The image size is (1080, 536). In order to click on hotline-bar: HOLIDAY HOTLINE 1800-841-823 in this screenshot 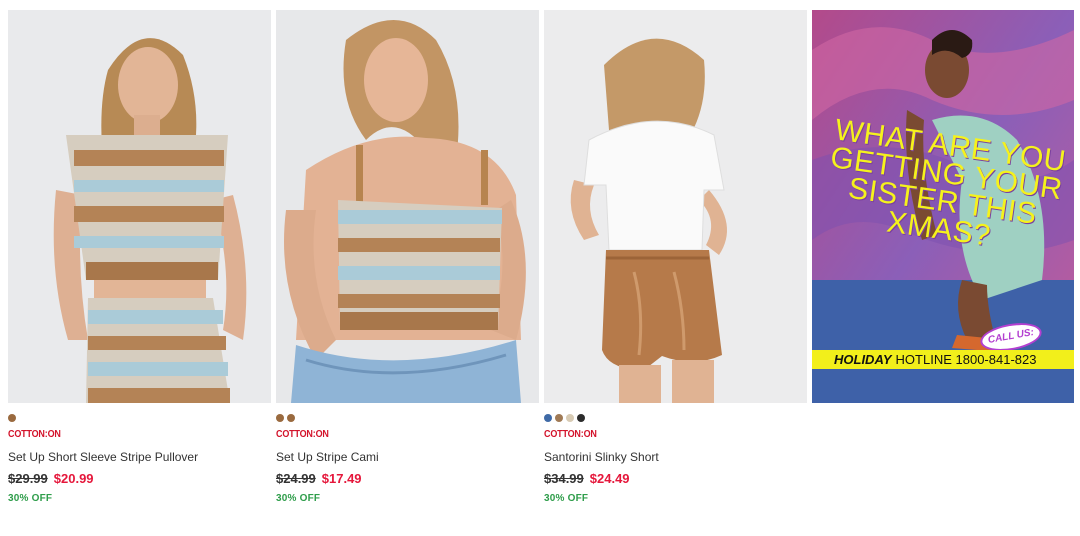, I will do `click(943, 359)`.